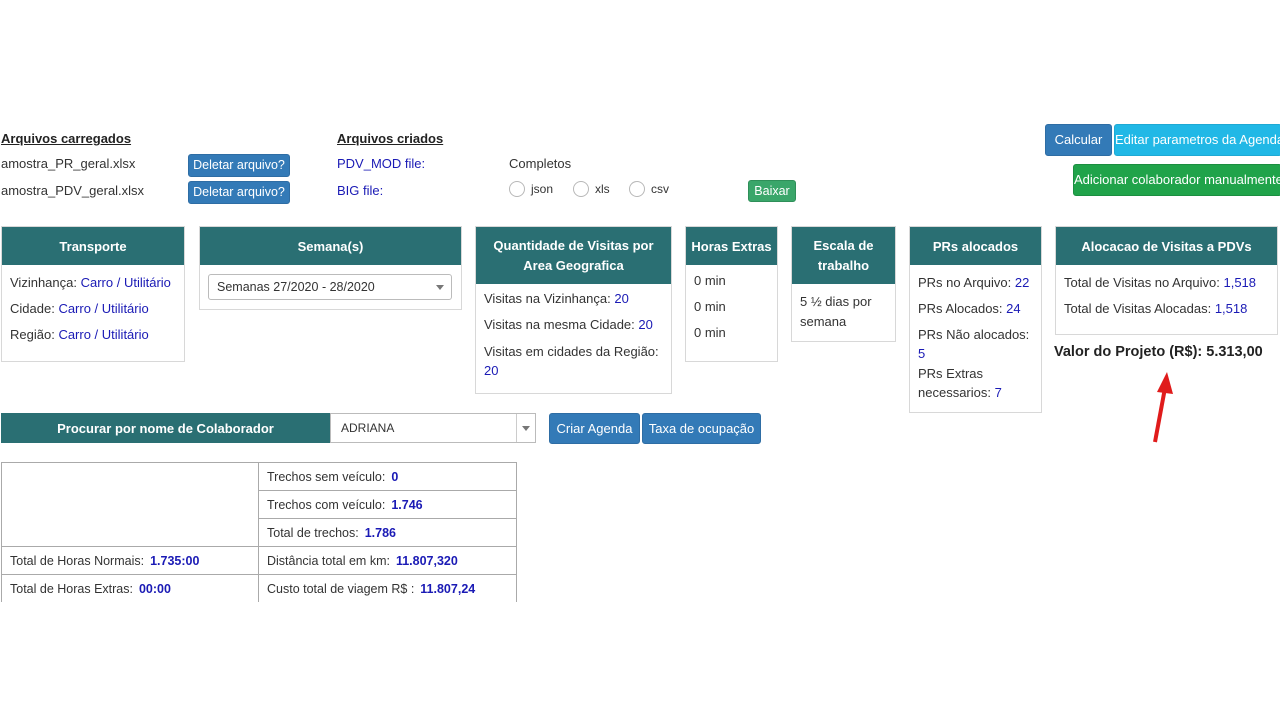  What do you see at coordinates (621, 298) in the screenshot?
I see `visitas-vizinhanca-value: 20` at bounding box center [621, 298].